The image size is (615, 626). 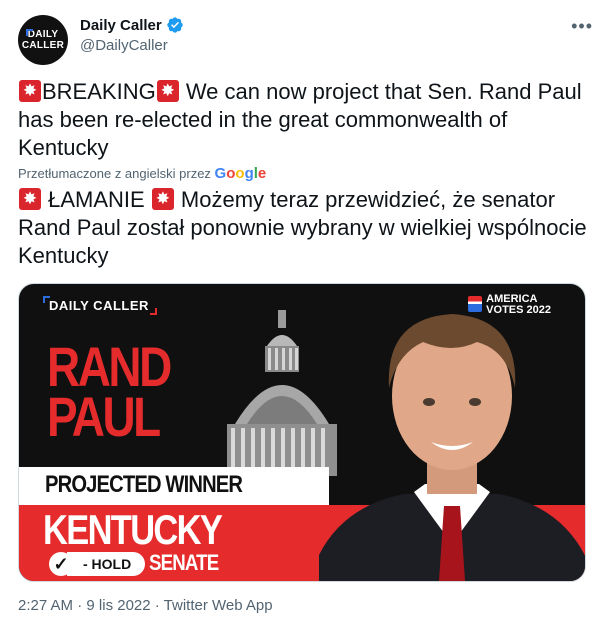 What do you see at coordinates (61, 564) in the screenshot?
I see `checkmark-icon` at bounding box center [61, 564].